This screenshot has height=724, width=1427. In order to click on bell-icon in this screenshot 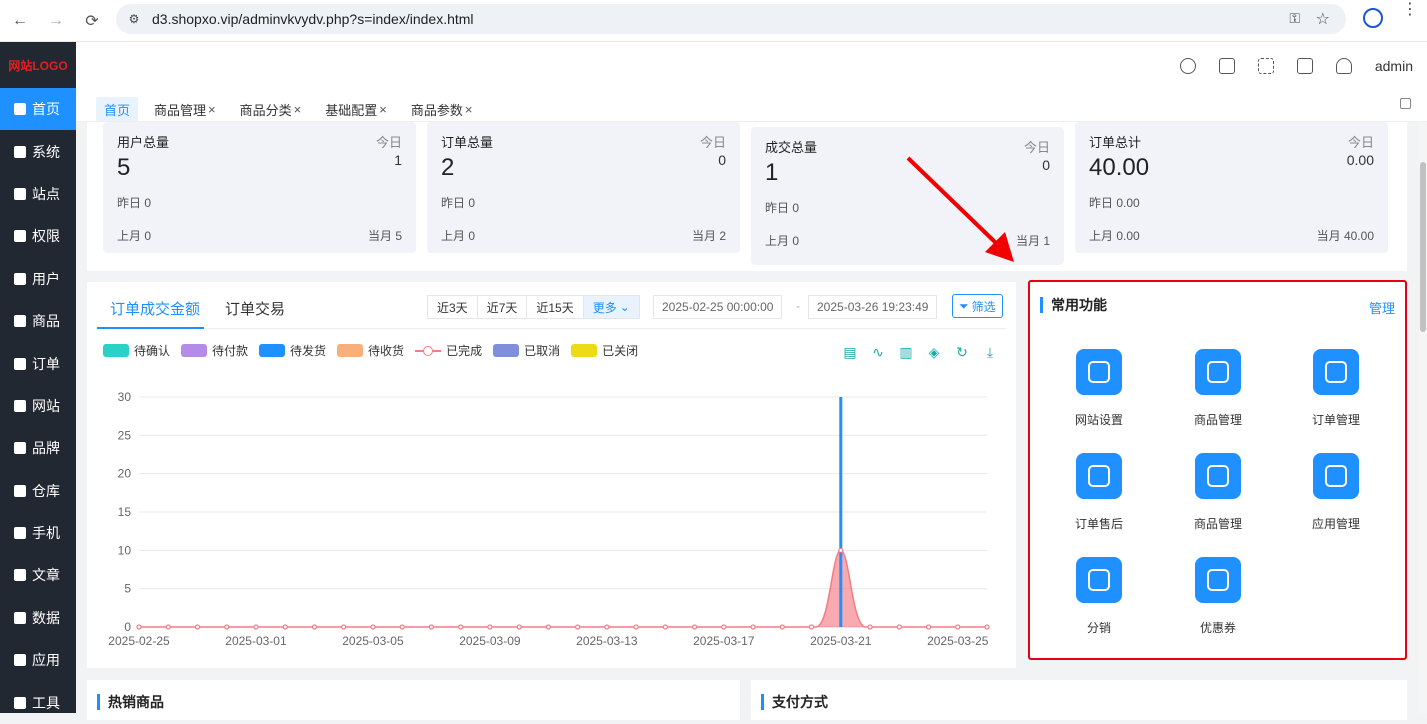, I will do `click(1343, 66)`.